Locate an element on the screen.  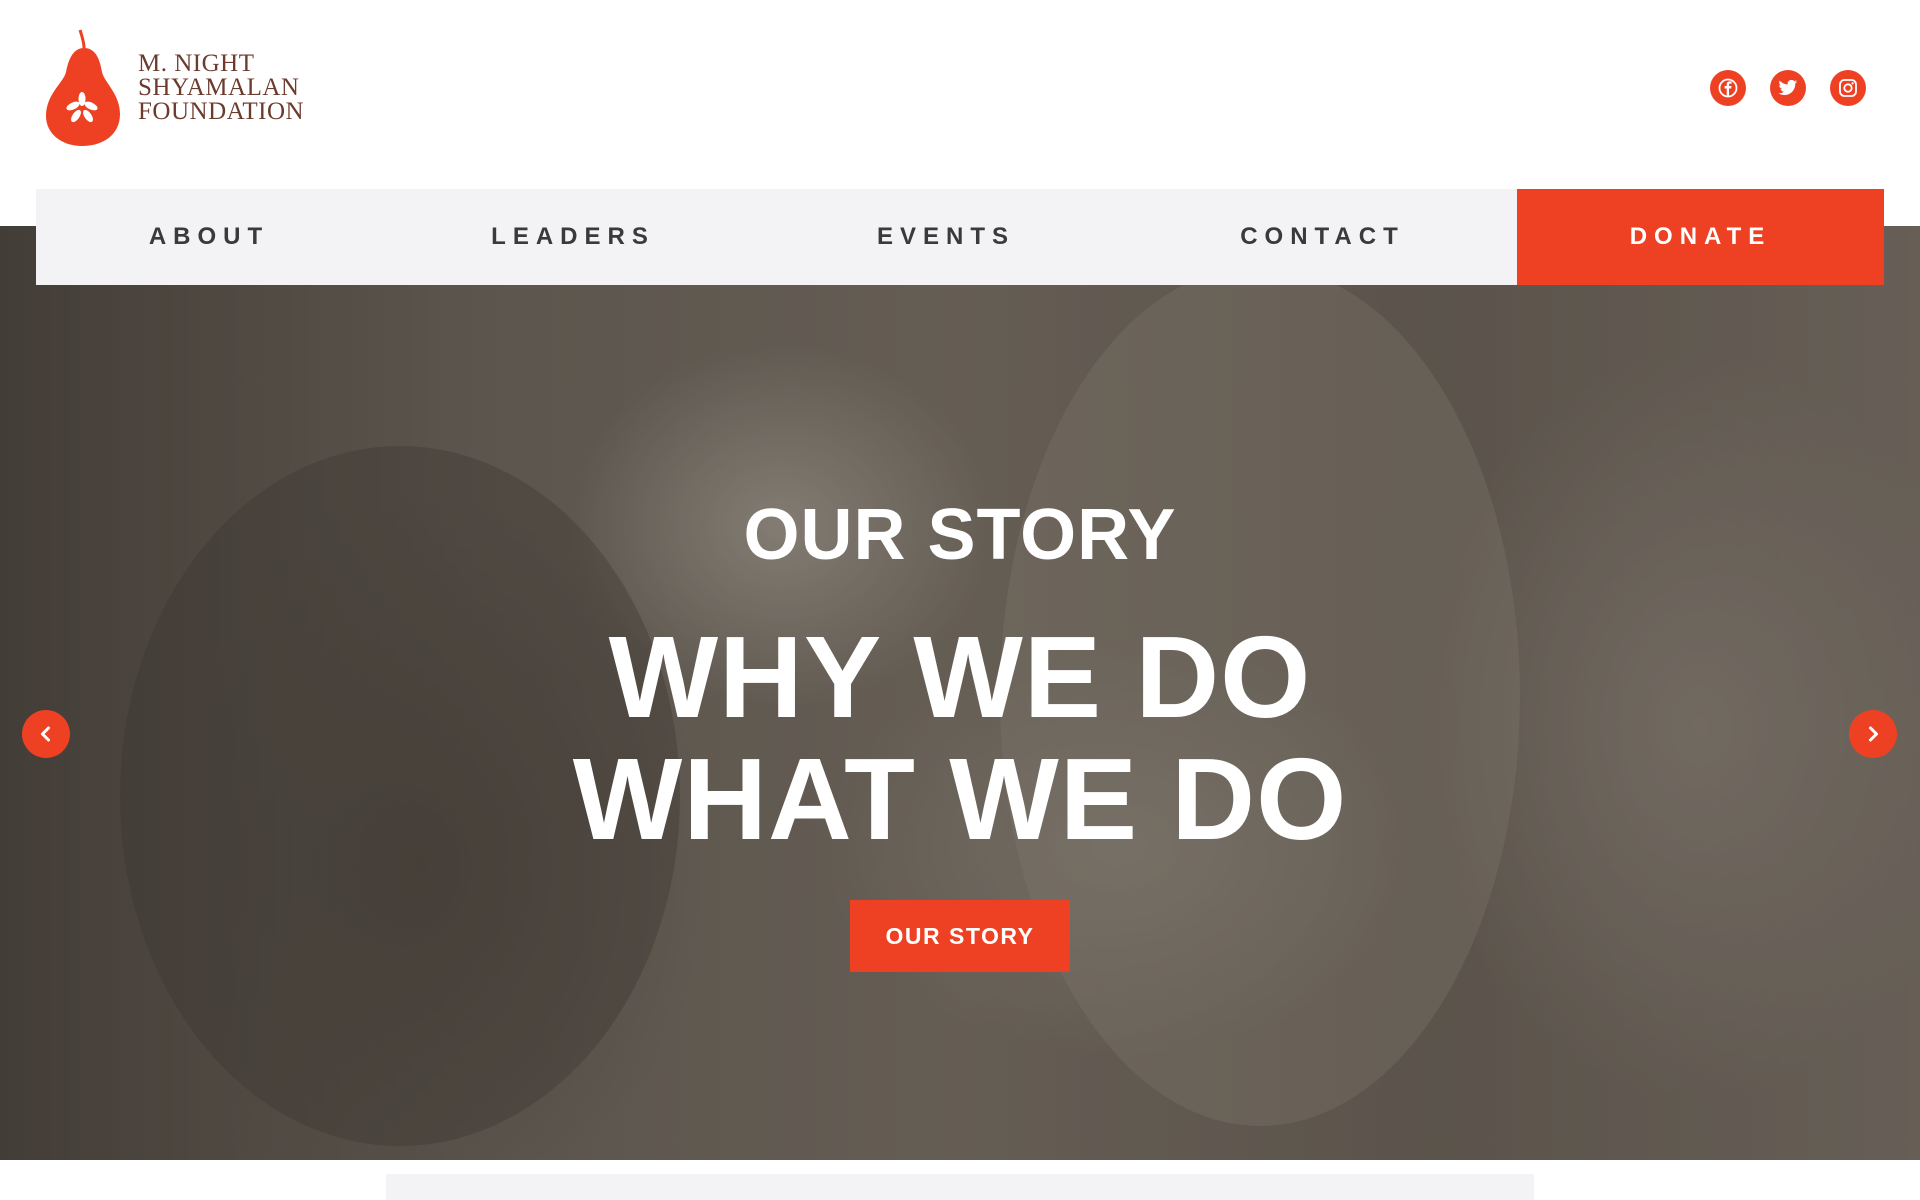
facebook-link is located at coordinates (1728, 88).